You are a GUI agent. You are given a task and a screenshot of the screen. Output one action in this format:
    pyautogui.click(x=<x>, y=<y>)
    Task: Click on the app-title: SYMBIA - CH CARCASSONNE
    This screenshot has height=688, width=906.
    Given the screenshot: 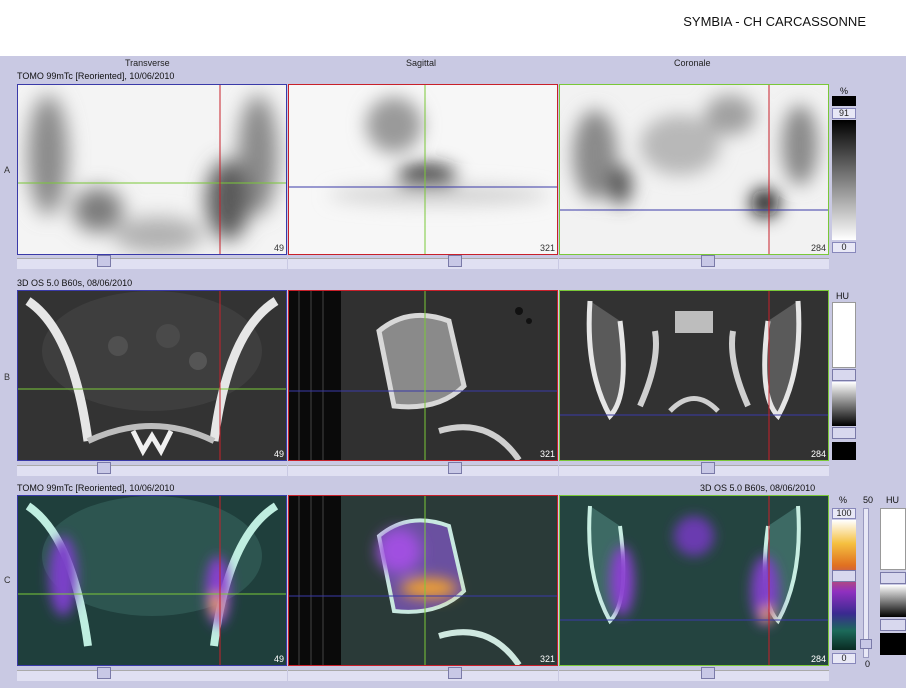 What is the action you would take?
    pyautogui.click(x=774, y=21)
    